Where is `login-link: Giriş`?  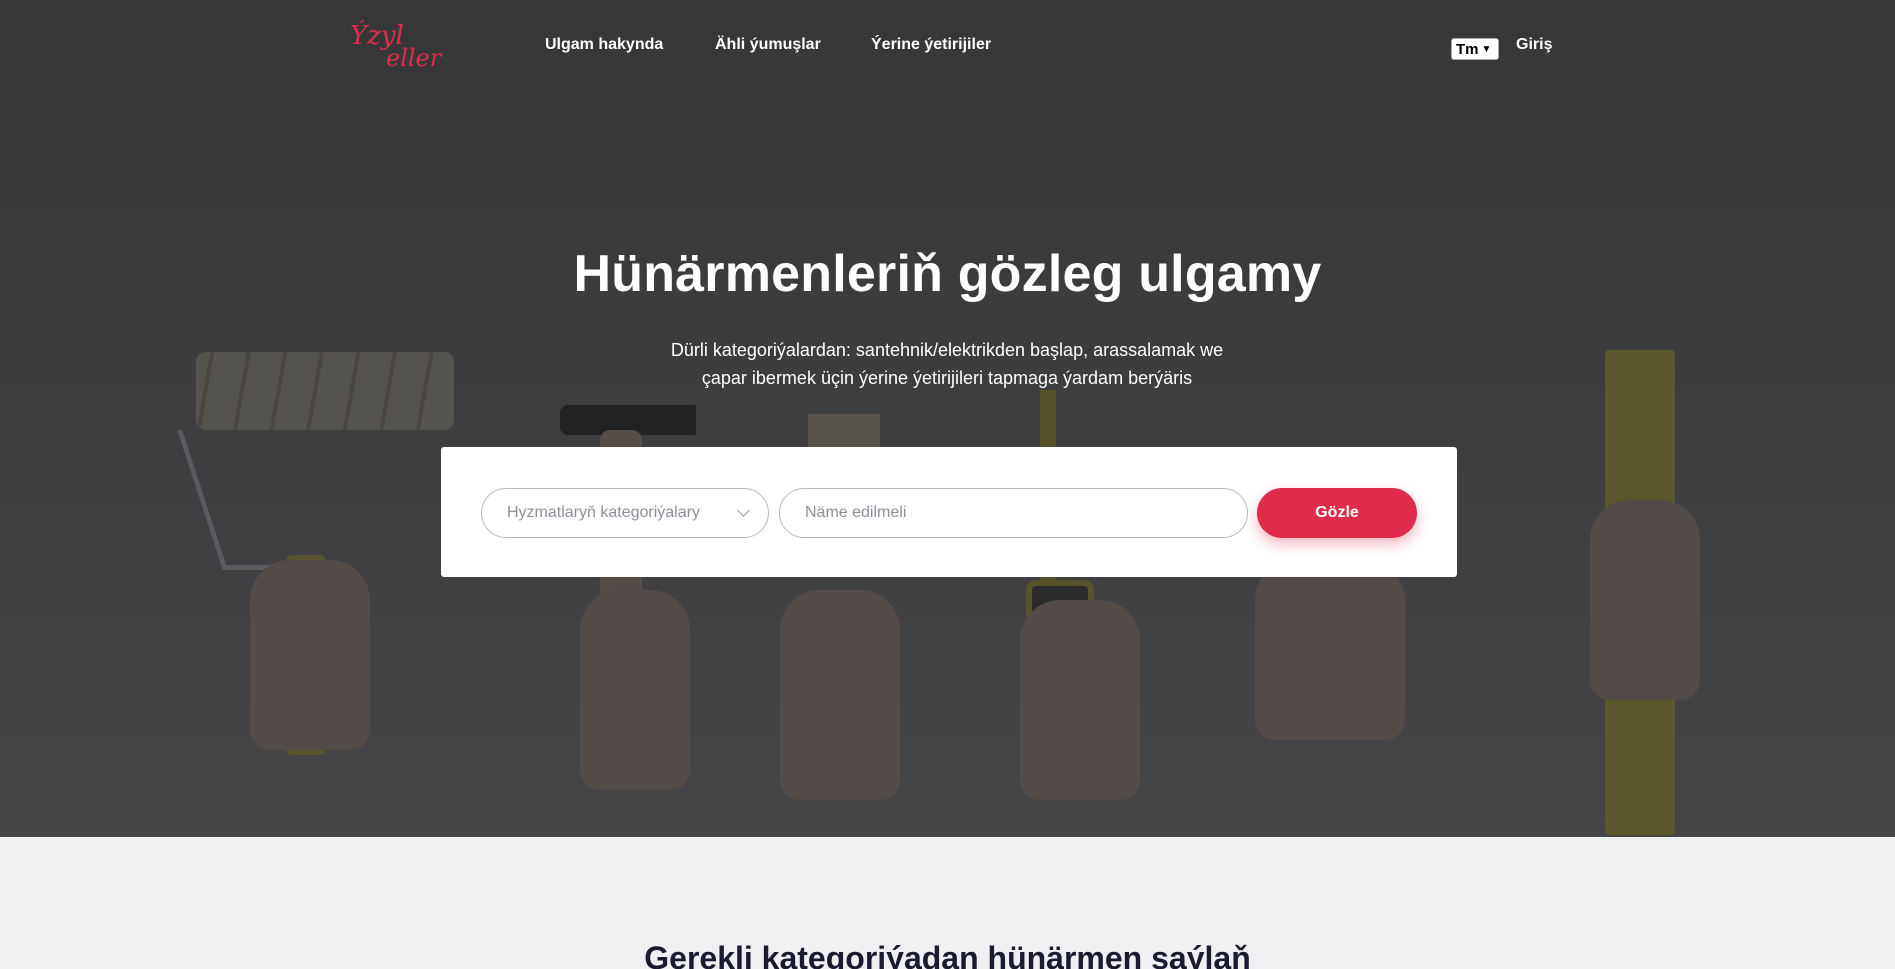
login-link: Giriş is located at coordinates (1534, 45).